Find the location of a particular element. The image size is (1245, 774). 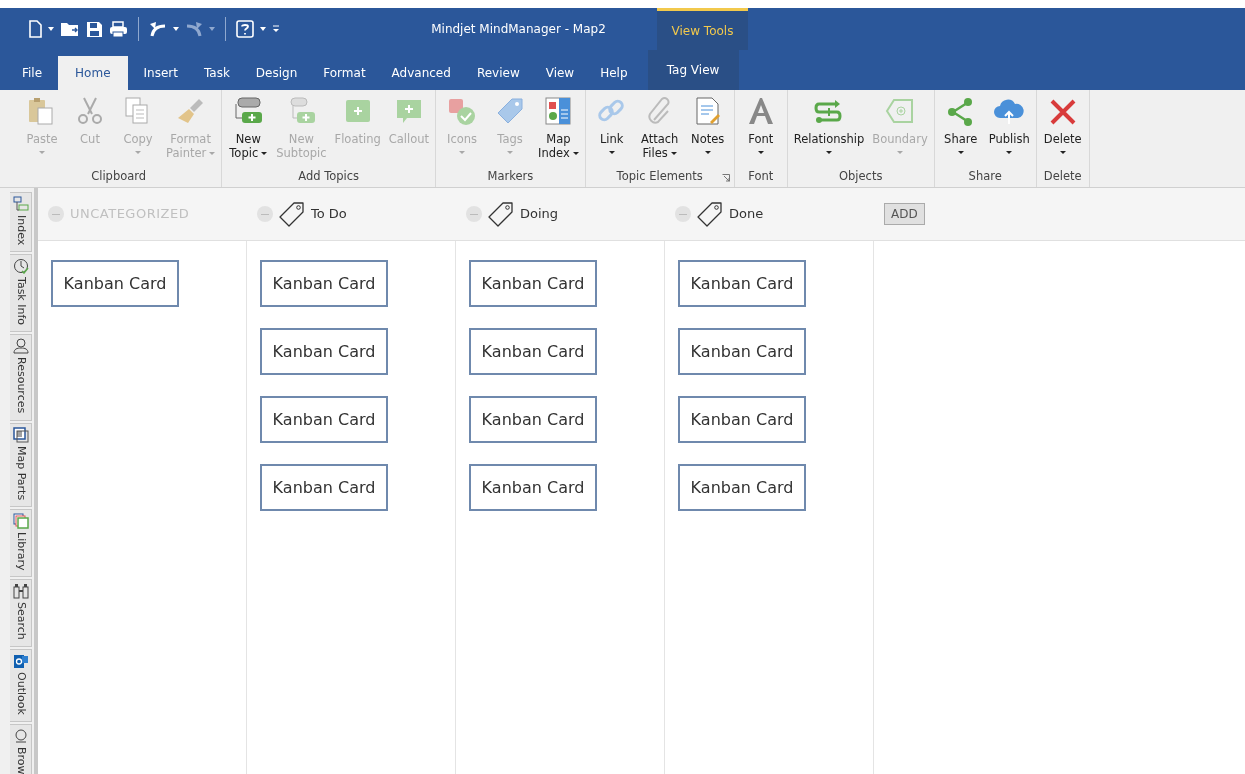

ribbon-button: Map Index is located at coordinates (558, 131).